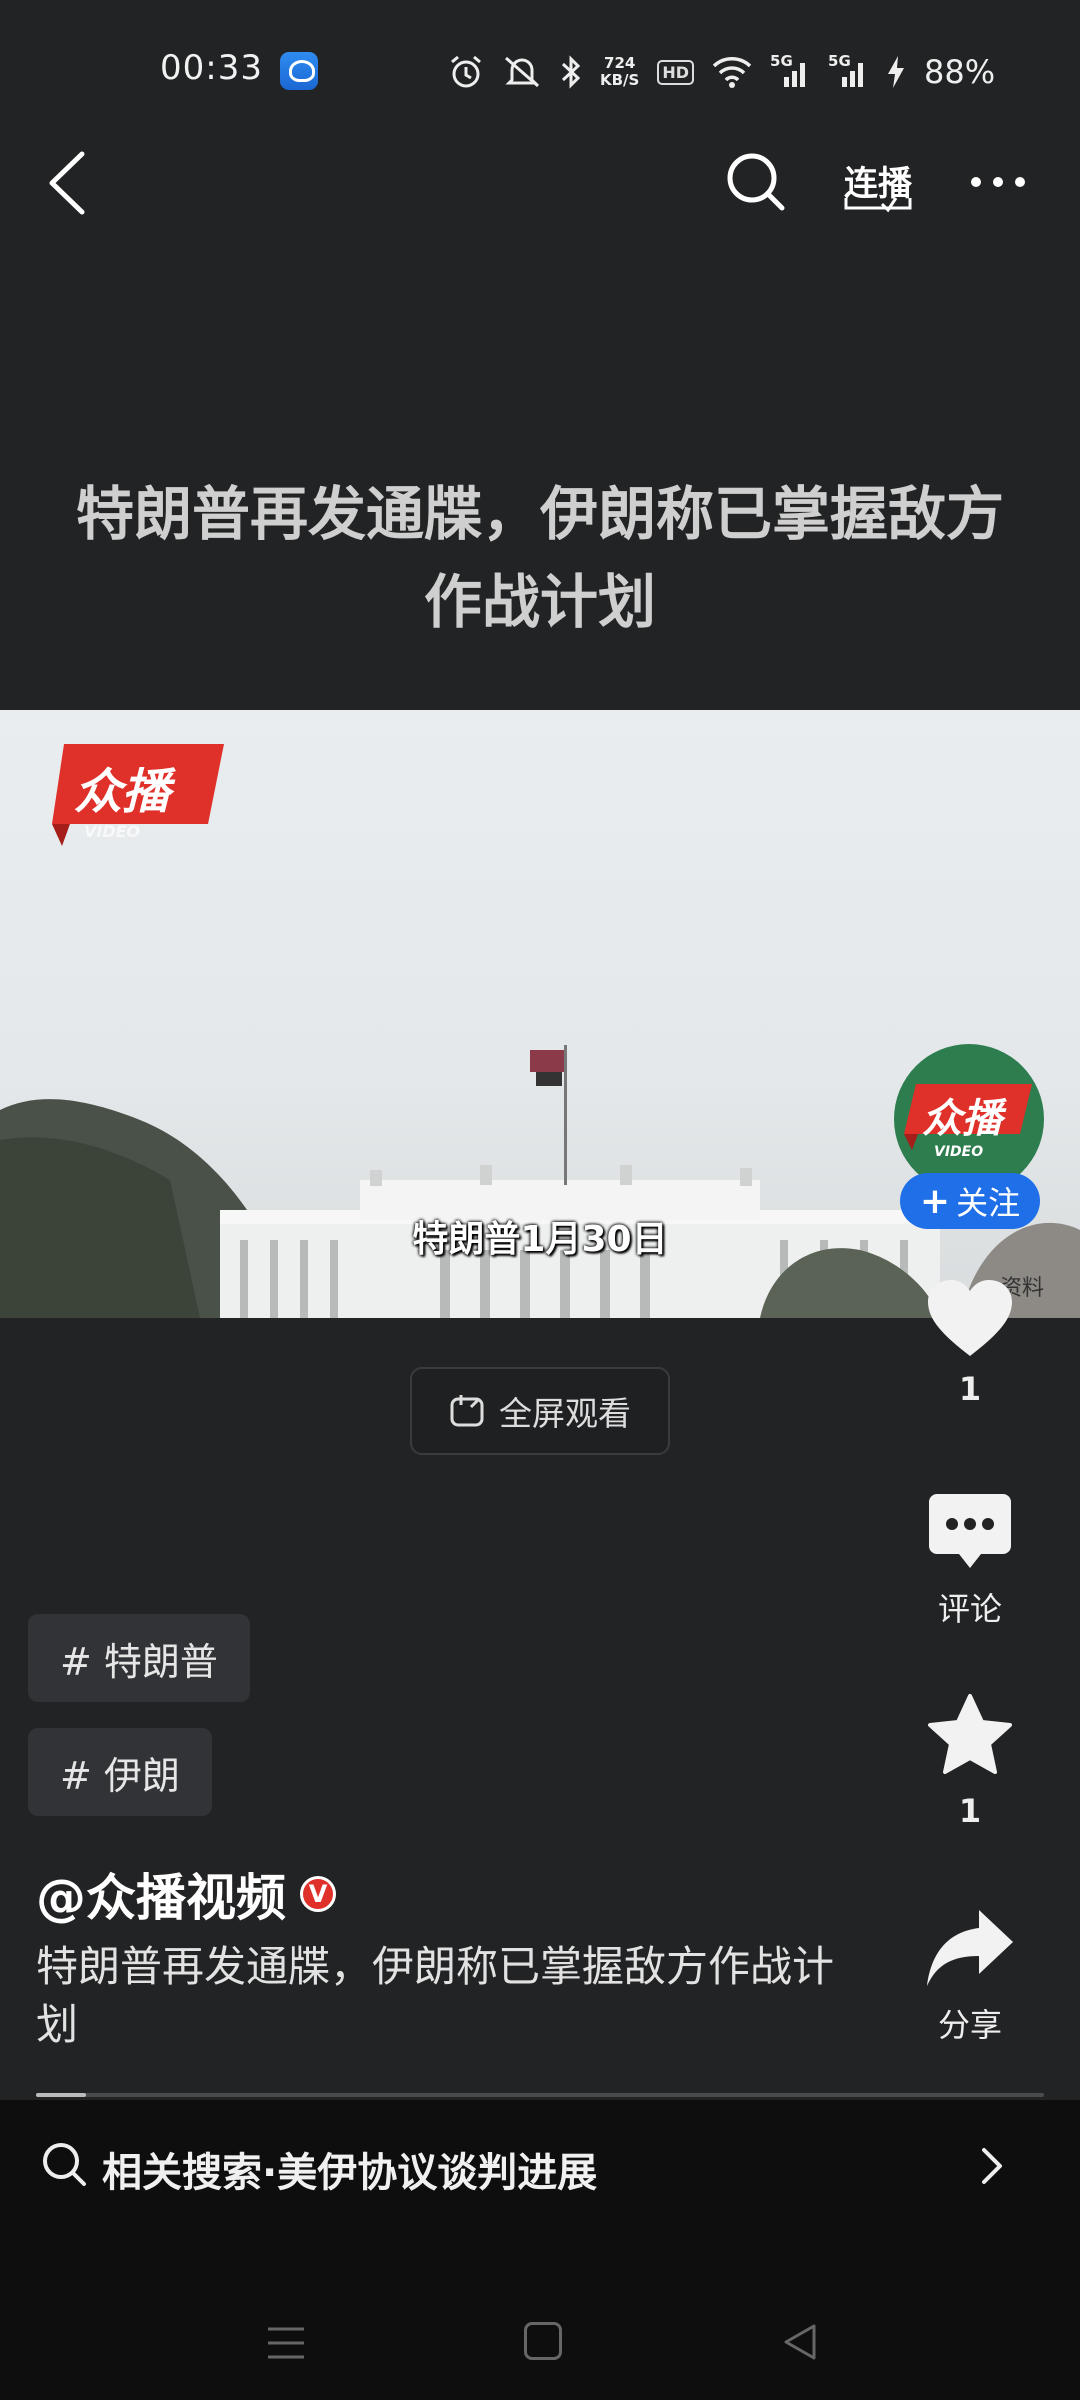 The image size is (1080, 2400). I want to click on status-time: 00:33, so click(211, 68).